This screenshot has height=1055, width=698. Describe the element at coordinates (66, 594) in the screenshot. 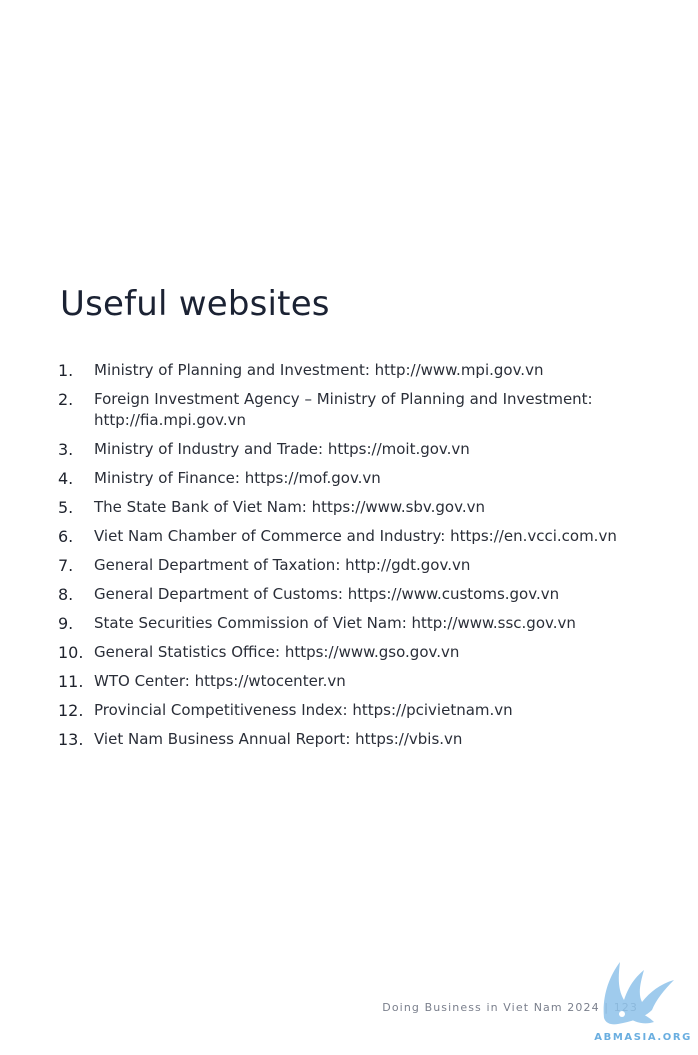

I see `list-item-number: 8.` at that location.